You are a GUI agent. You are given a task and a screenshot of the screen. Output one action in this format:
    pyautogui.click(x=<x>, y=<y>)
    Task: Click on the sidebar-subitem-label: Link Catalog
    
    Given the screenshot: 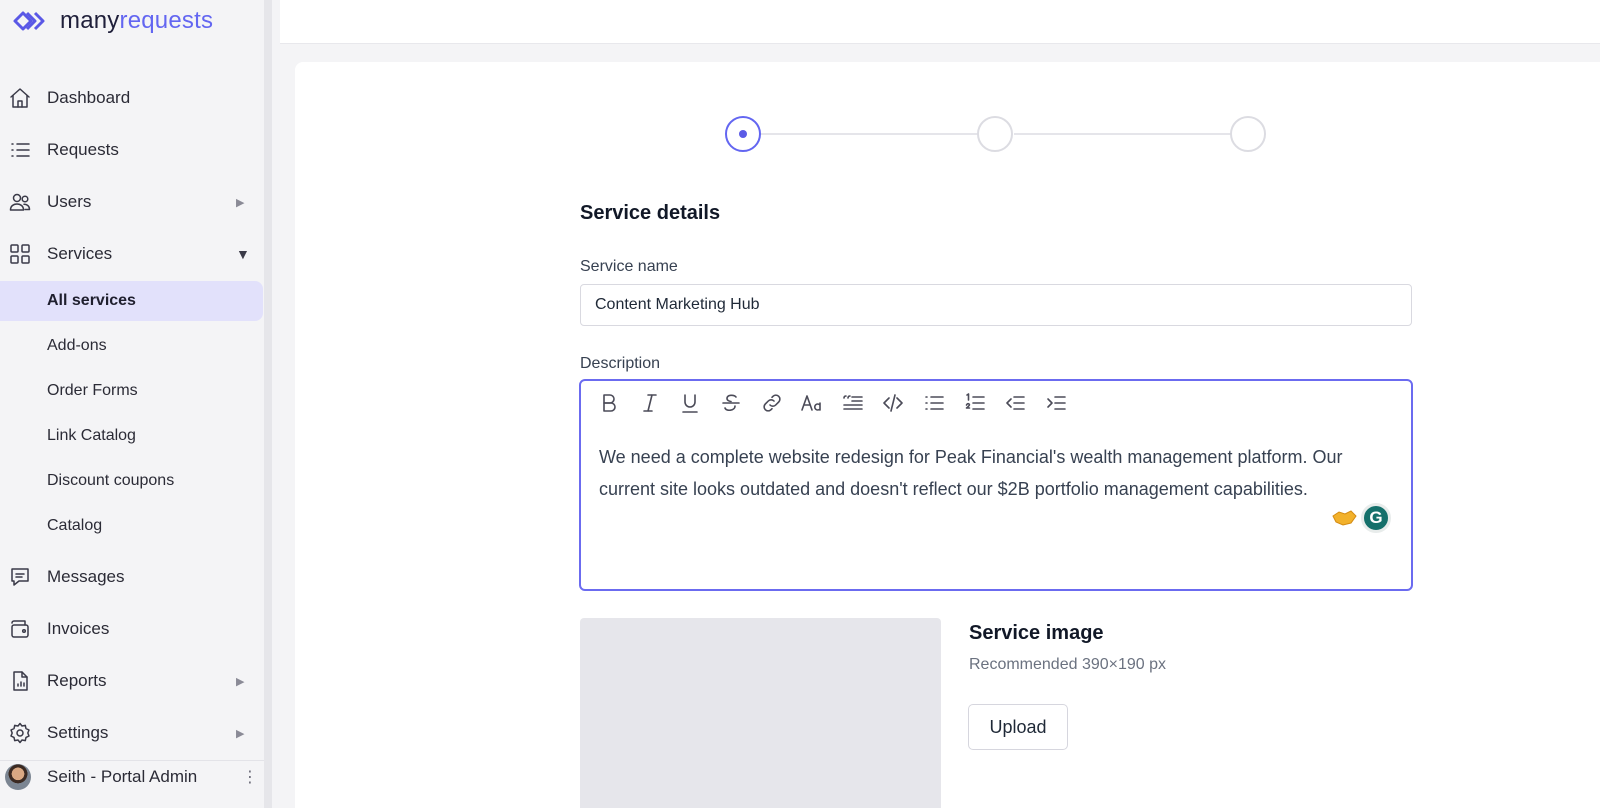 What is the action you would take?
    pyautogui.click(x=91, y=435)
    